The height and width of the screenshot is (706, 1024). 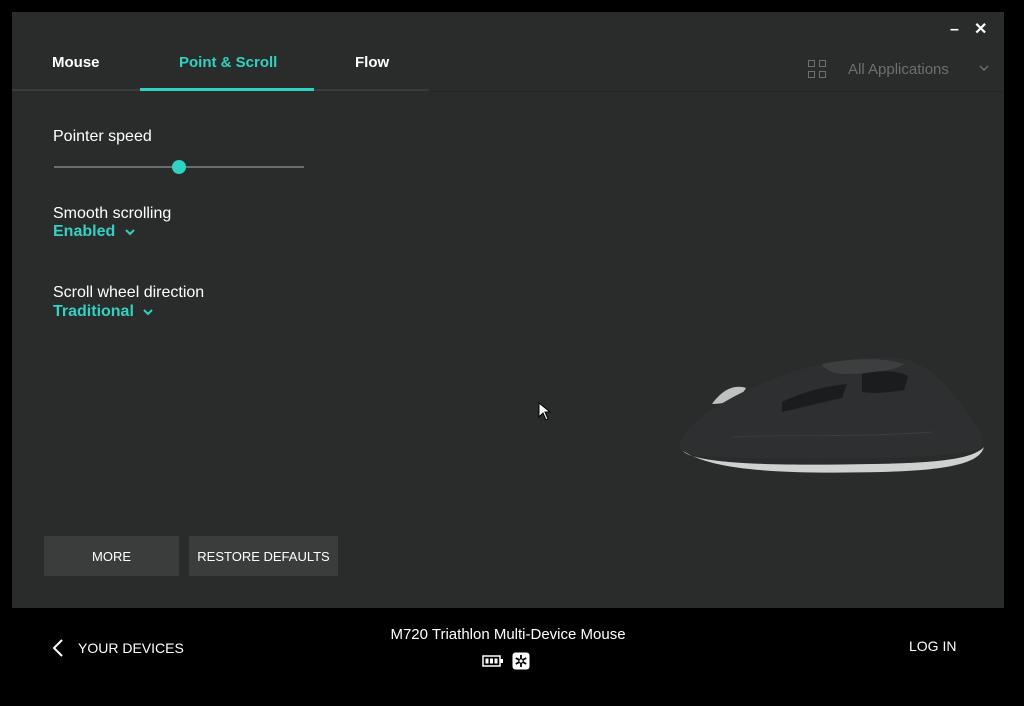 What do you see at coordinates (545, 411) in the screenshot?
I see `mouse-cursor-icon` at bounding box center [545, 411].